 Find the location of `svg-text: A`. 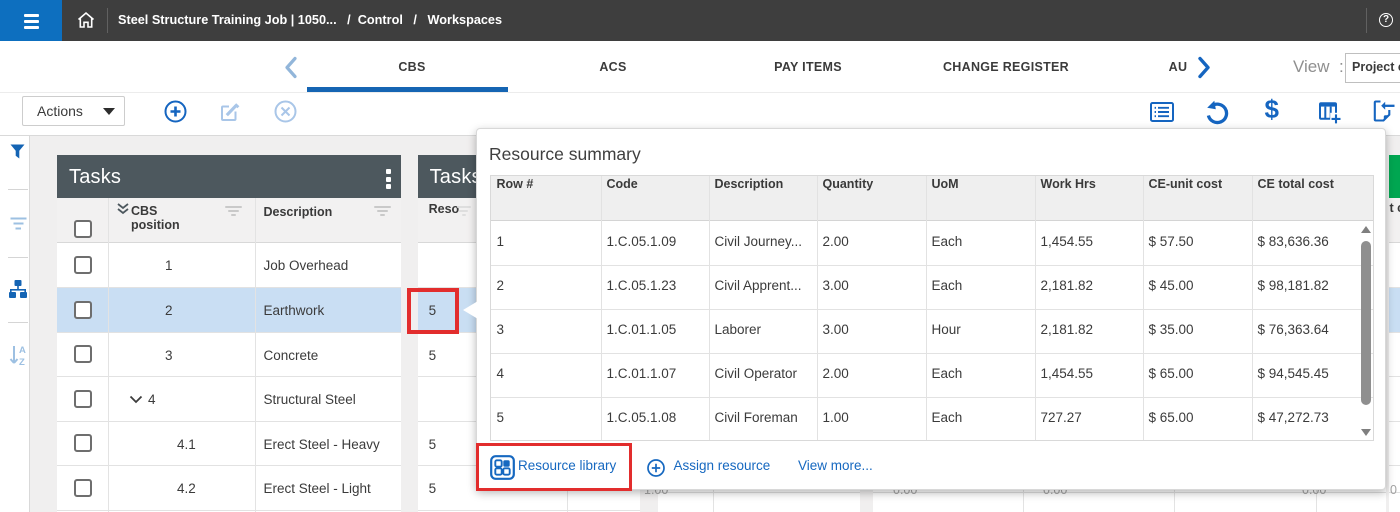

svg-text: A is located at coordinates (22, 350).